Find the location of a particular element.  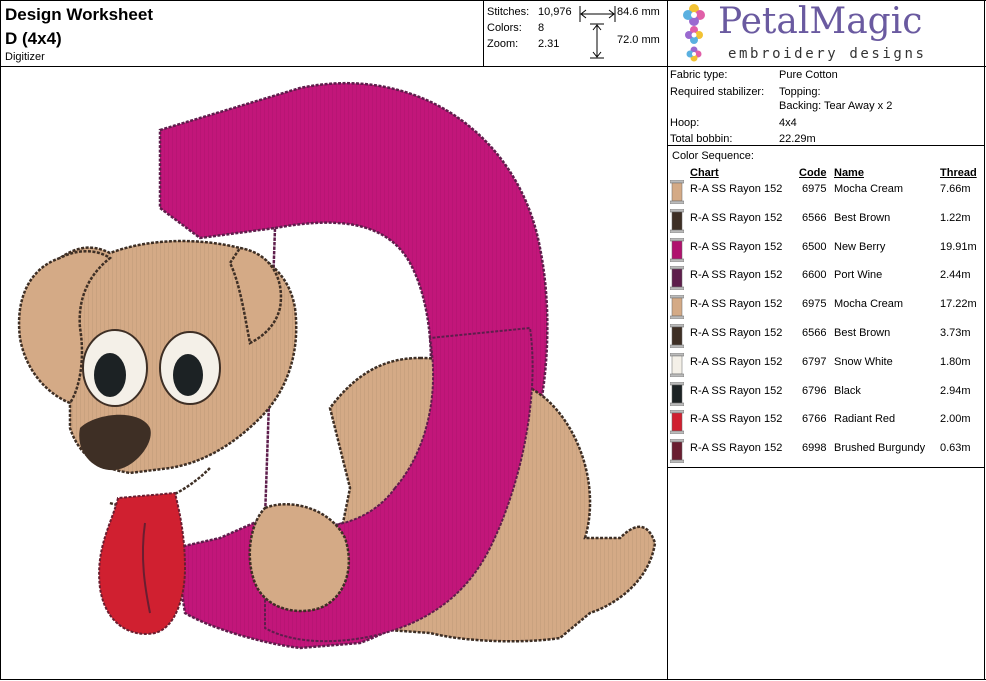

header-code: Code is located at coordinates (813, 173).